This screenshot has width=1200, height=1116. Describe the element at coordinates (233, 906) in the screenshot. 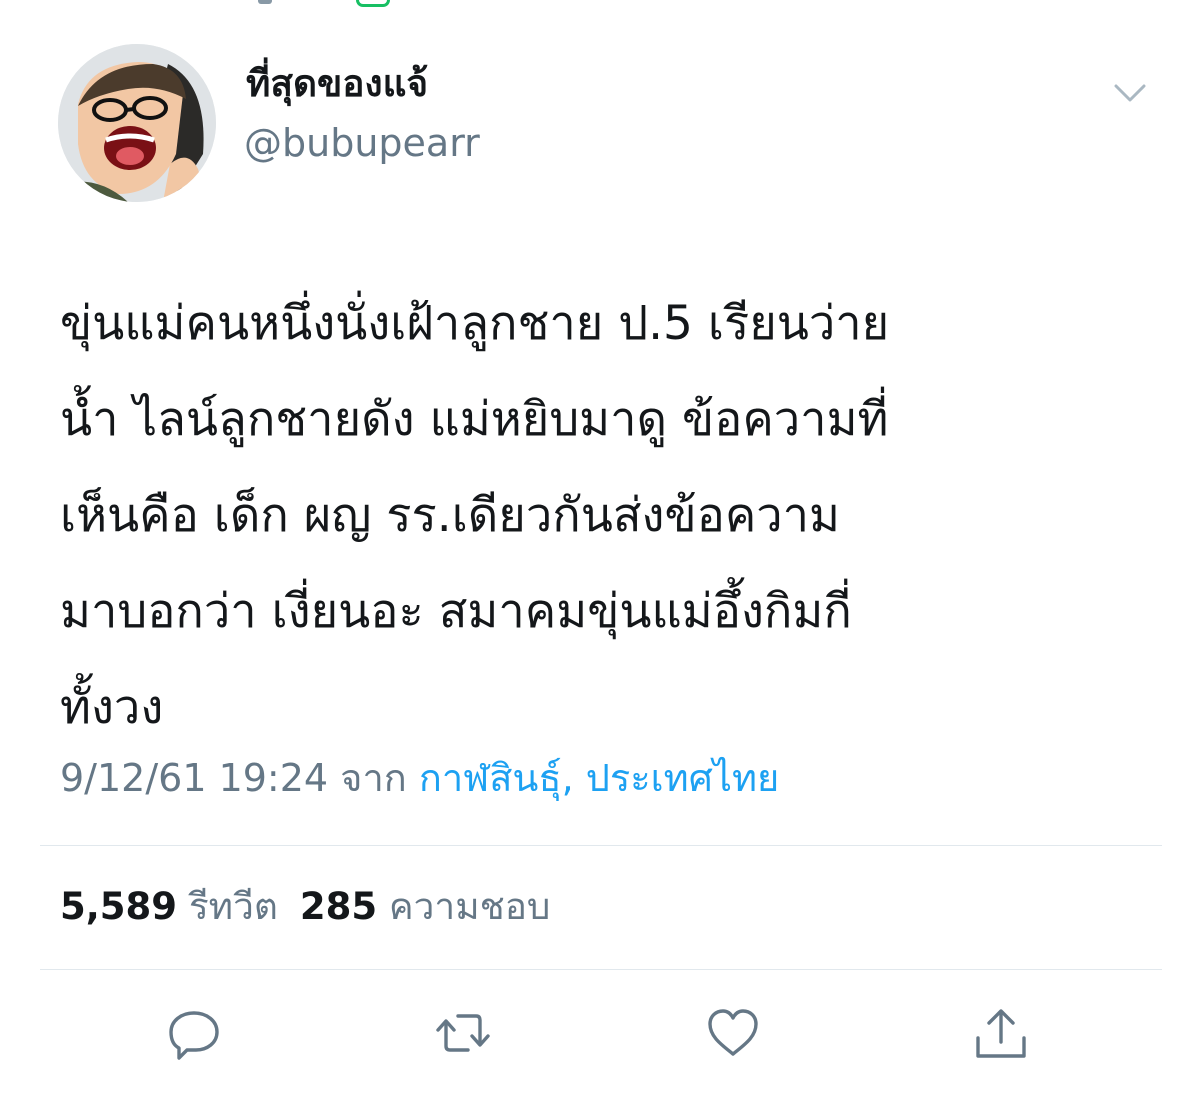

I see `retweets-label: รีทวีต` at that location.